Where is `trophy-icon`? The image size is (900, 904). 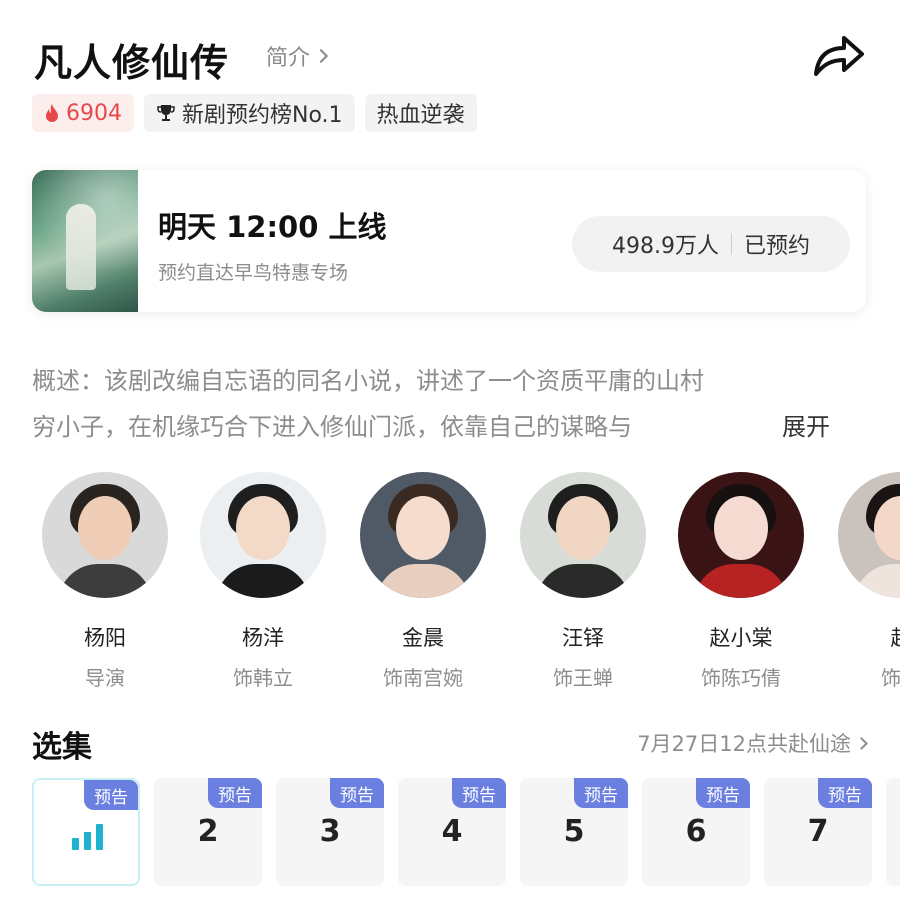
trophy-icon is located at coordinates (166, 113).